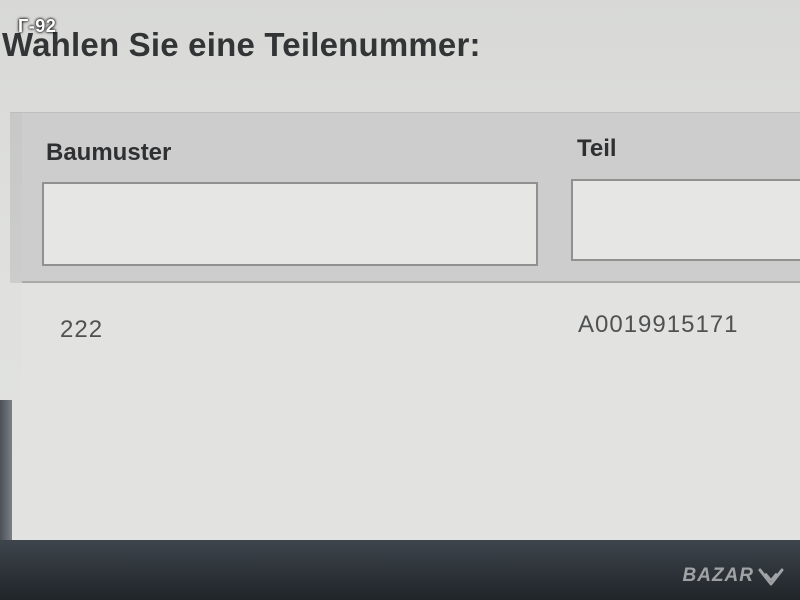 This screenshot has height=600, width=800. I want to click on bazar-logo-icon, so click(771, 577).